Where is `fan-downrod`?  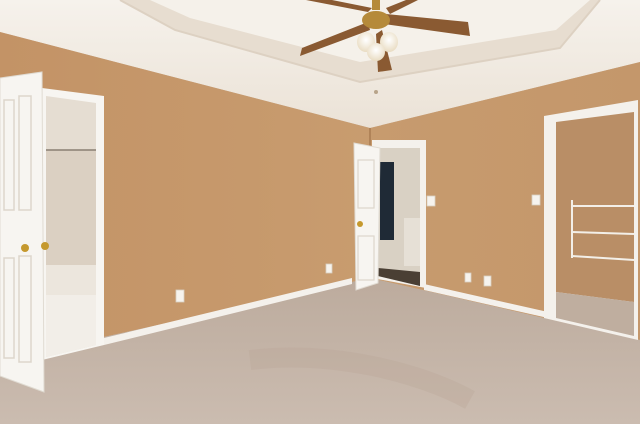
fan-downrod is located at coordinates (376, 5).